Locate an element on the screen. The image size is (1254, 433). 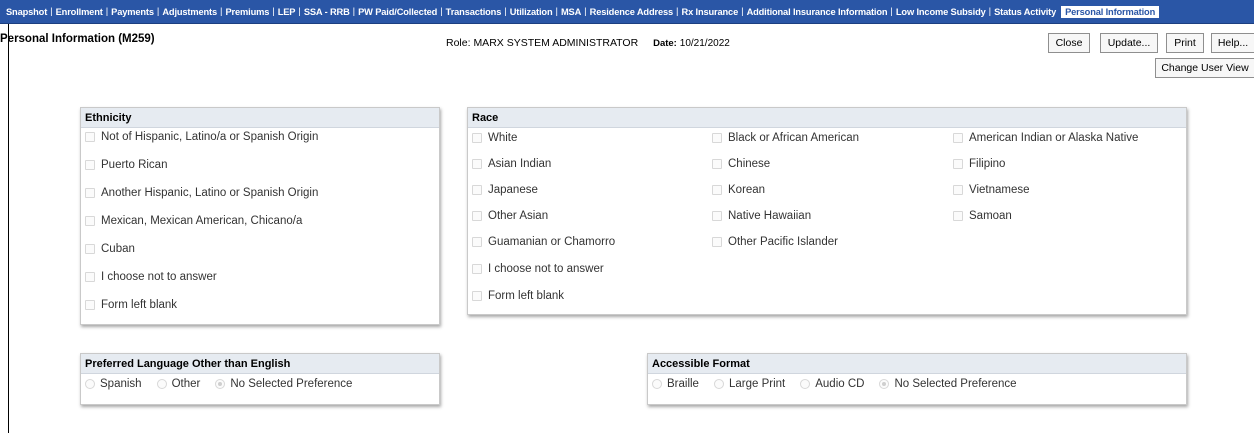
race-option: Guamanian or Chamorro is located at coordinates (543, 242).